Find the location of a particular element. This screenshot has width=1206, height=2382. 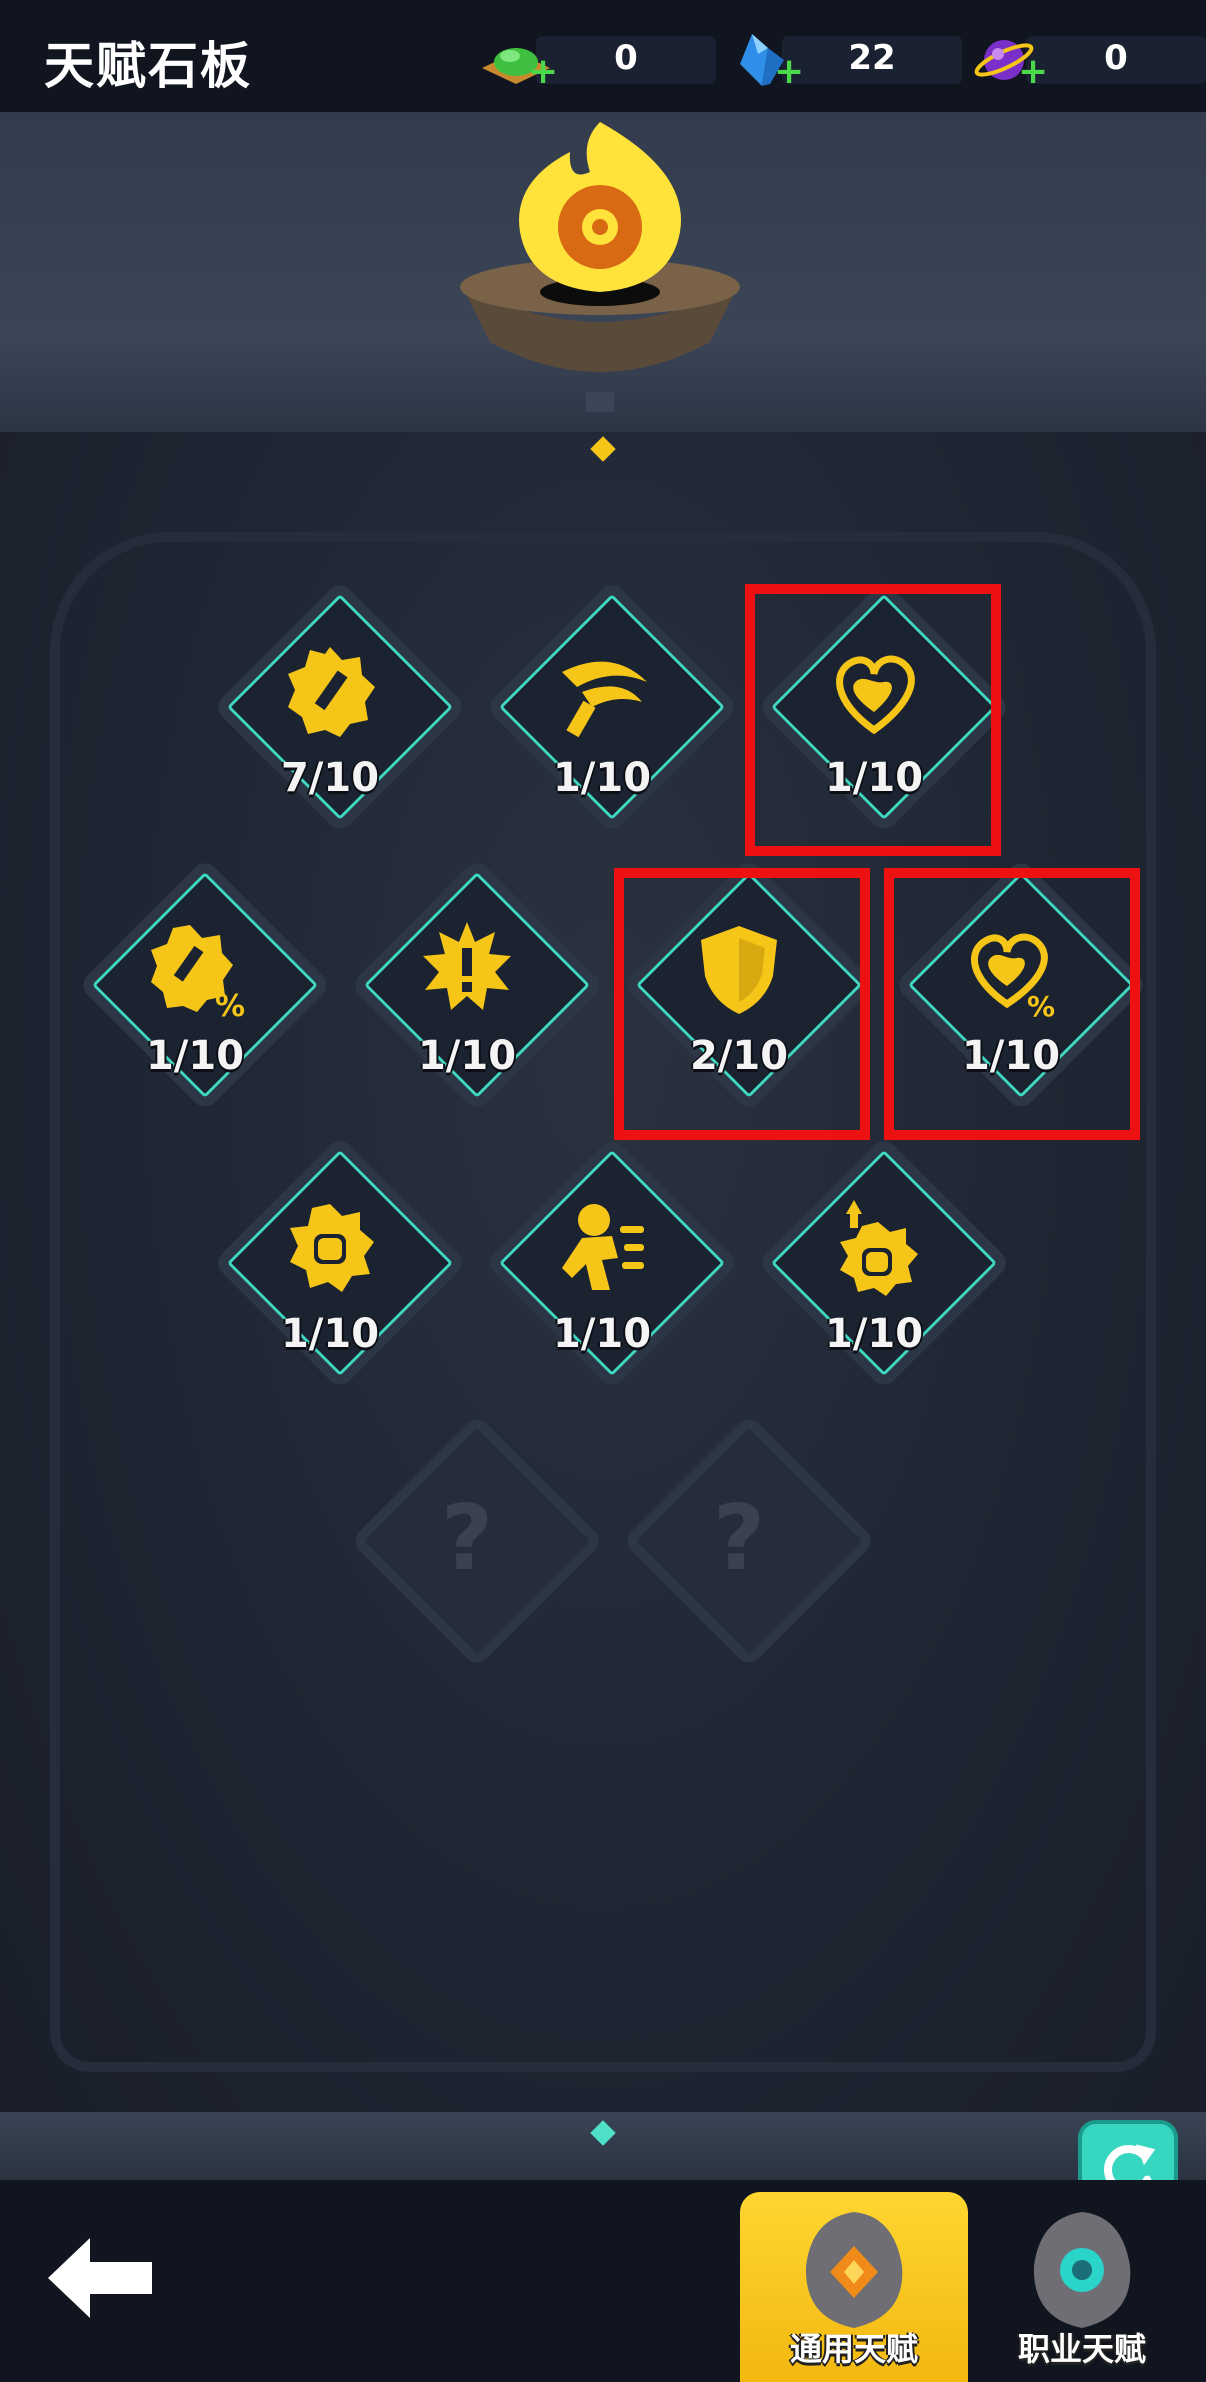

tab-general-talent: 通用天赋 is located at coordinates (854, 2287).